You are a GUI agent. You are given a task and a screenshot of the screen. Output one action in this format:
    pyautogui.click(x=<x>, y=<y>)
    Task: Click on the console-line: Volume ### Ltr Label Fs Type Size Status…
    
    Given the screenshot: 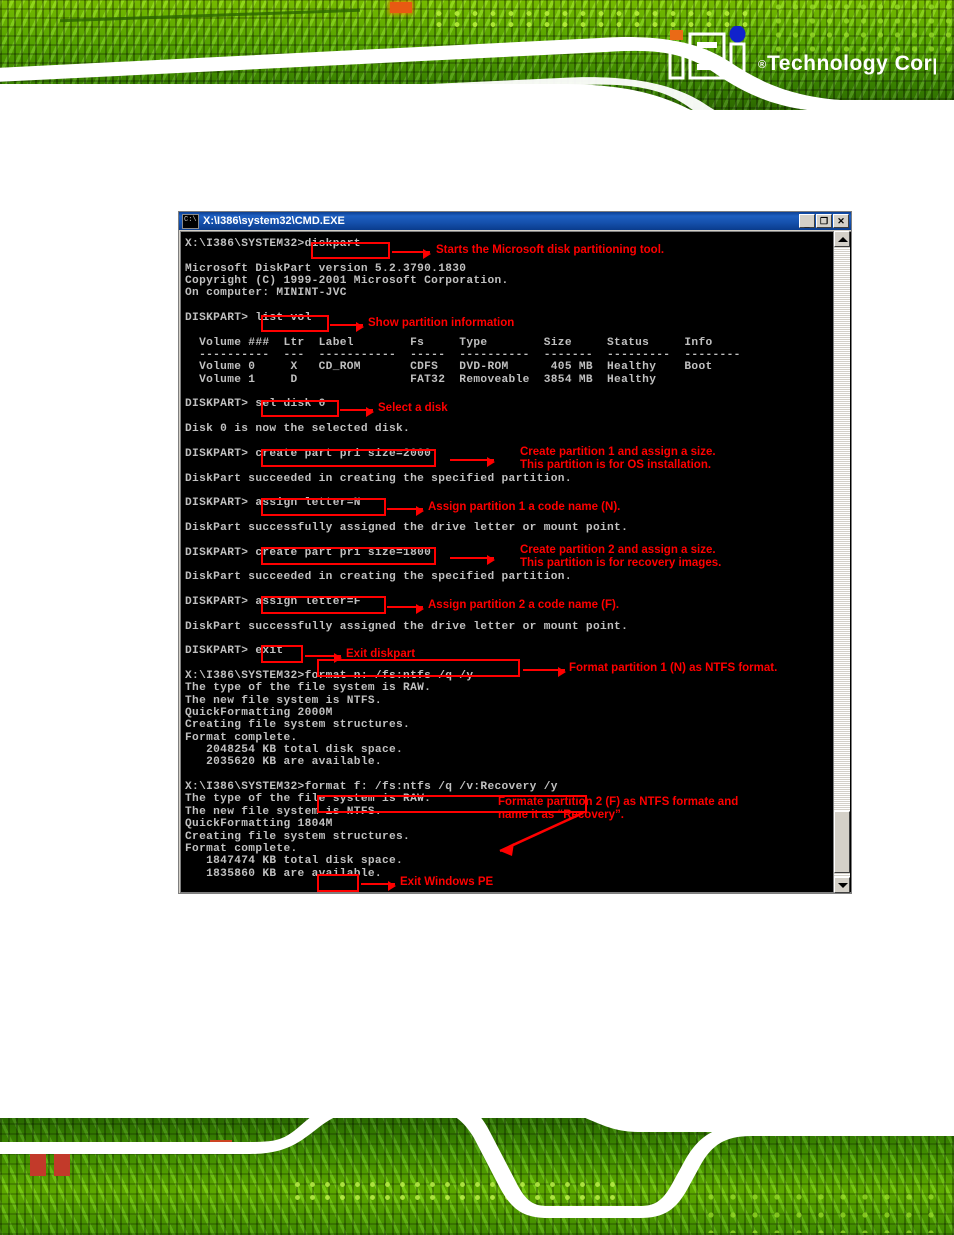 What is the action you would take?
    pyautogui.click(x=449, y=342)
    